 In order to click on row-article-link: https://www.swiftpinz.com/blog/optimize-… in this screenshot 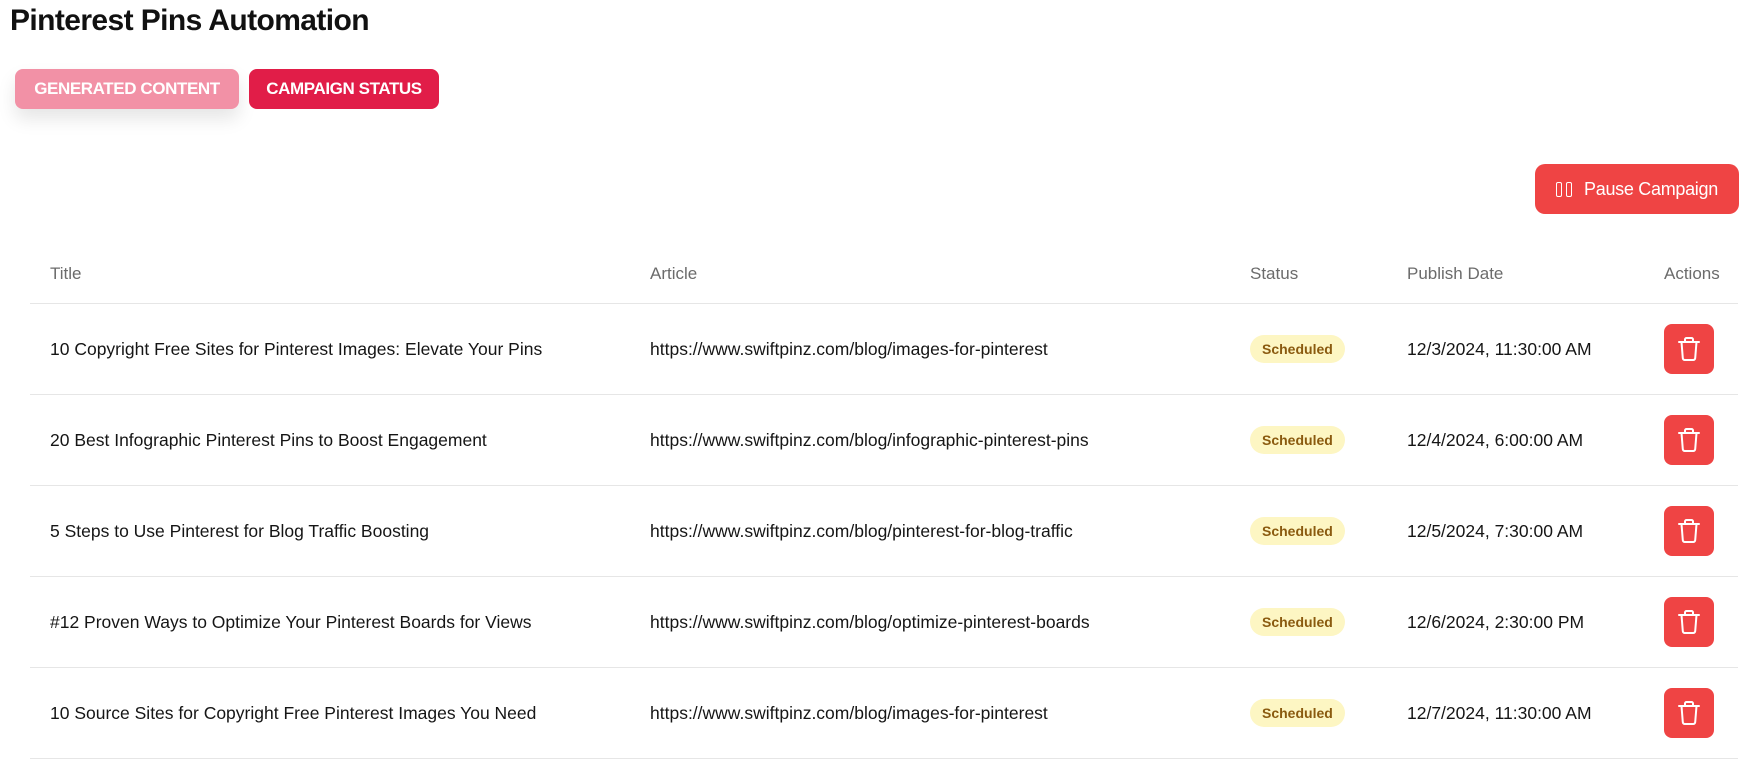, I will do `click(930, 622)`.